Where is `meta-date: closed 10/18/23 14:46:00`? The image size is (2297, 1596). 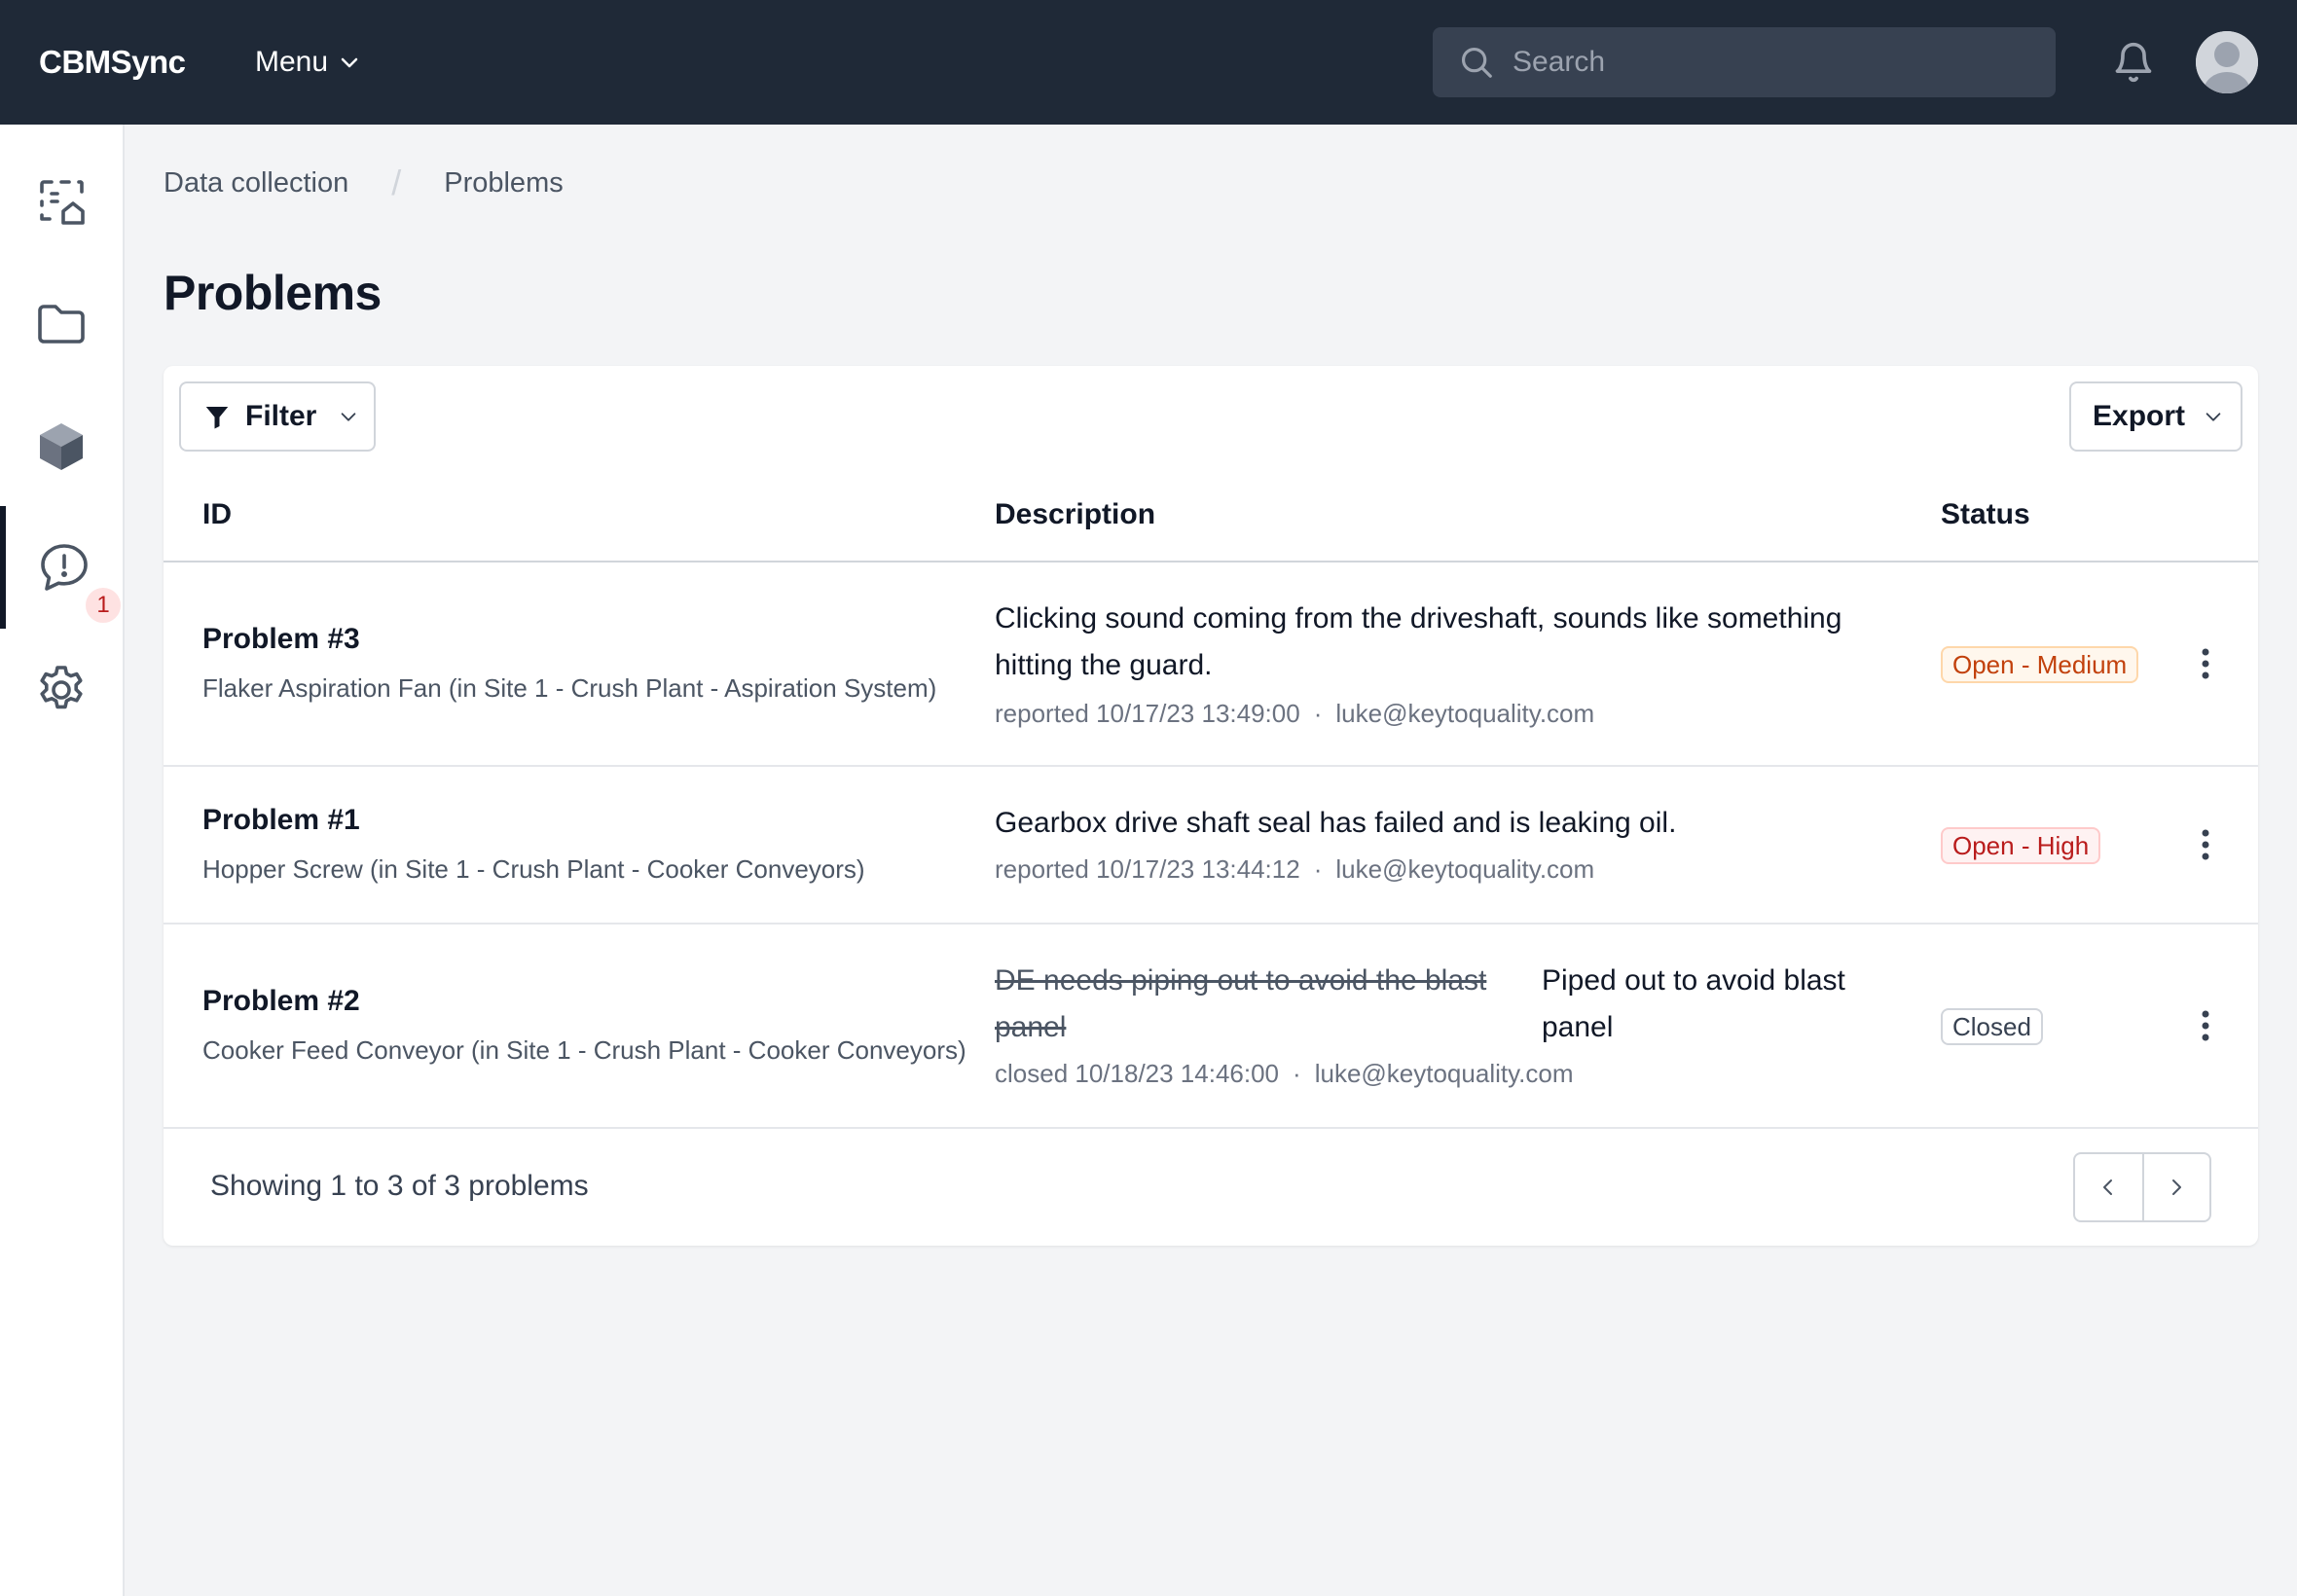 meta-date: closed 10/18/23 14:46:00 is located at coordinates (1137, 1073).